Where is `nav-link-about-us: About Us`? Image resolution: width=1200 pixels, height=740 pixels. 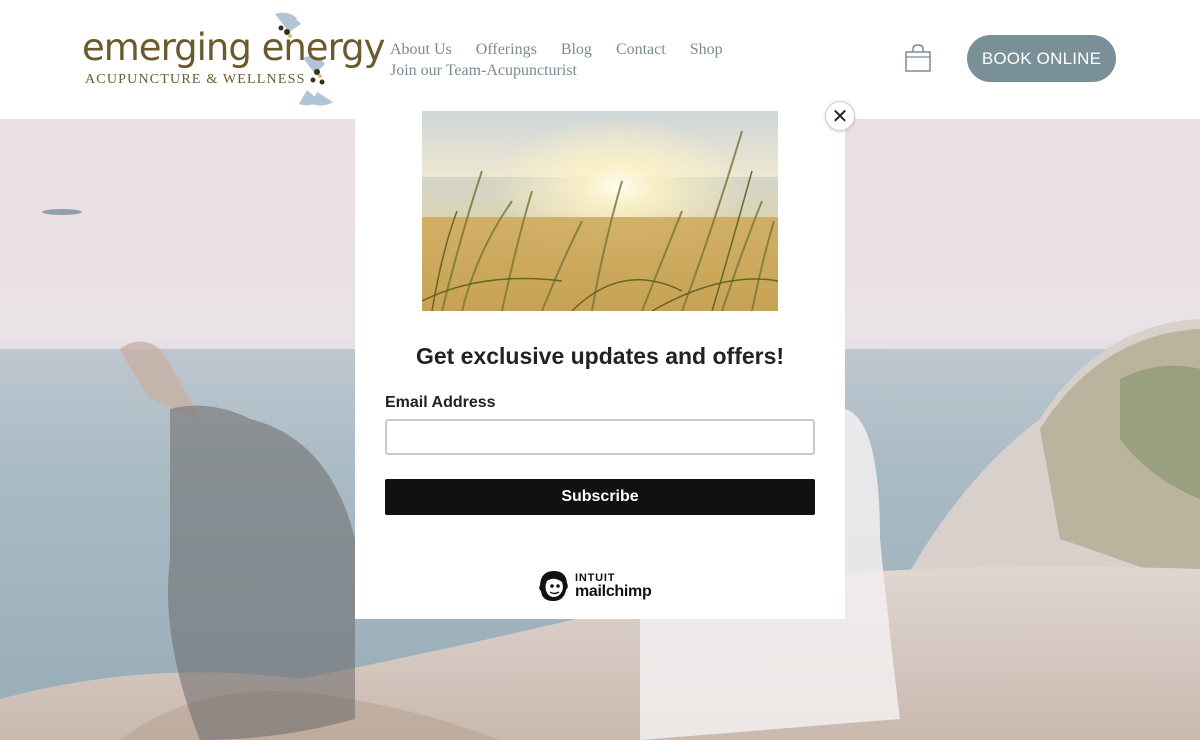
nav-link-about-us: About Us is located at coordinates (421, 50).